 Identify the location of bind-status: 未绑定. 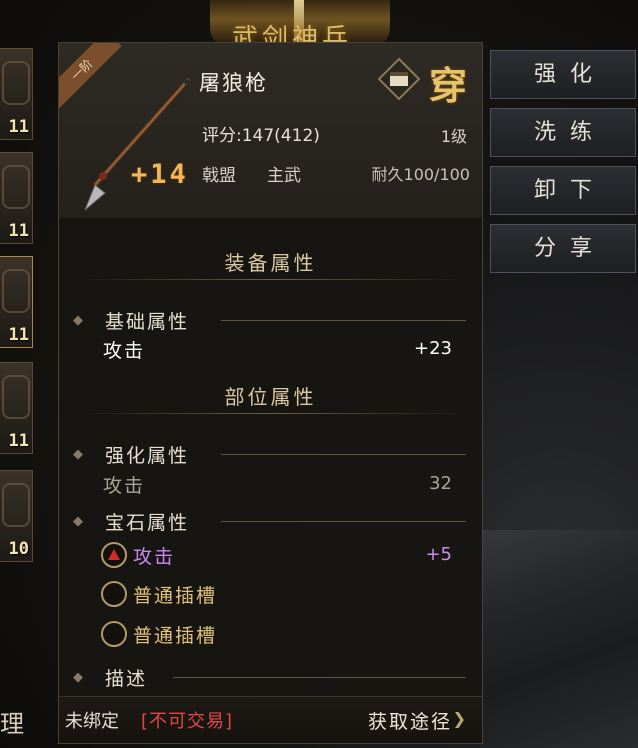
(92, 721).